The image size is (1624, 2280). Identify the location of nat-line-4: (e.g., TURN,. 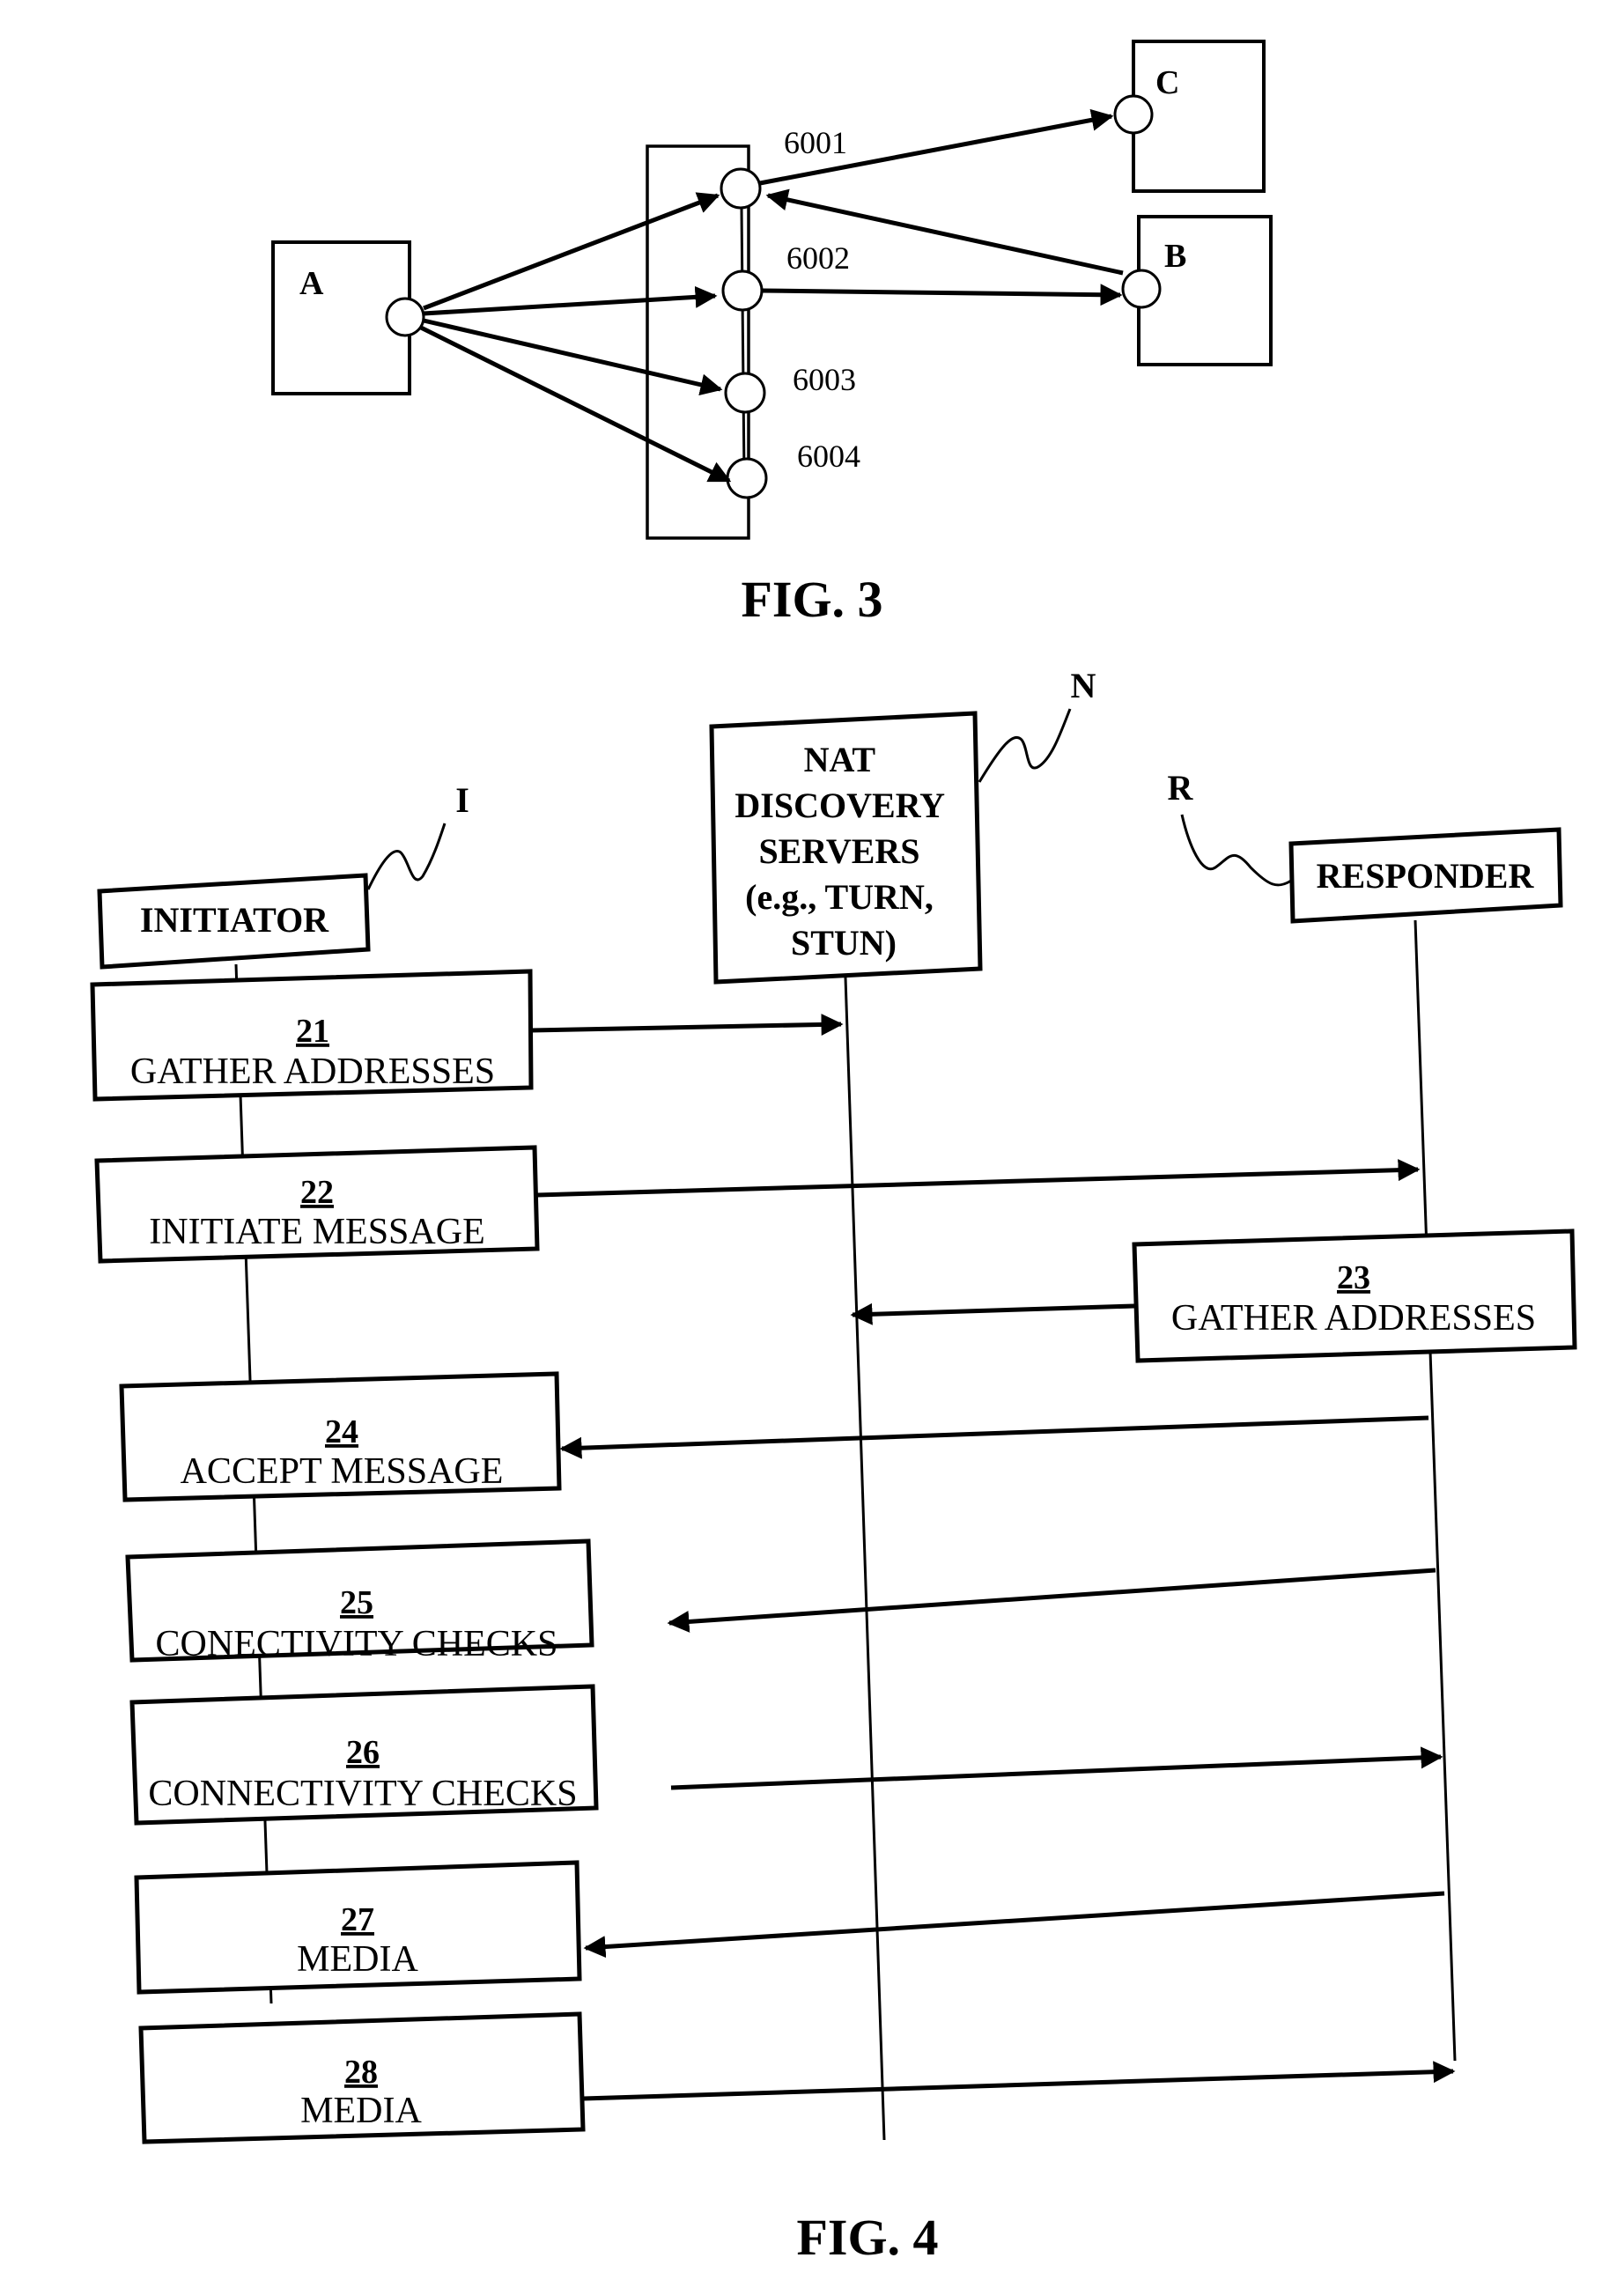
(839, 897).